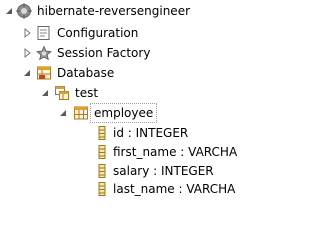 This screenshot has width=320, height=240. What do you see at coordinates (87, 93) in the screenshot?
I see `tree-item-label: test` at bounding box center [87, 93].